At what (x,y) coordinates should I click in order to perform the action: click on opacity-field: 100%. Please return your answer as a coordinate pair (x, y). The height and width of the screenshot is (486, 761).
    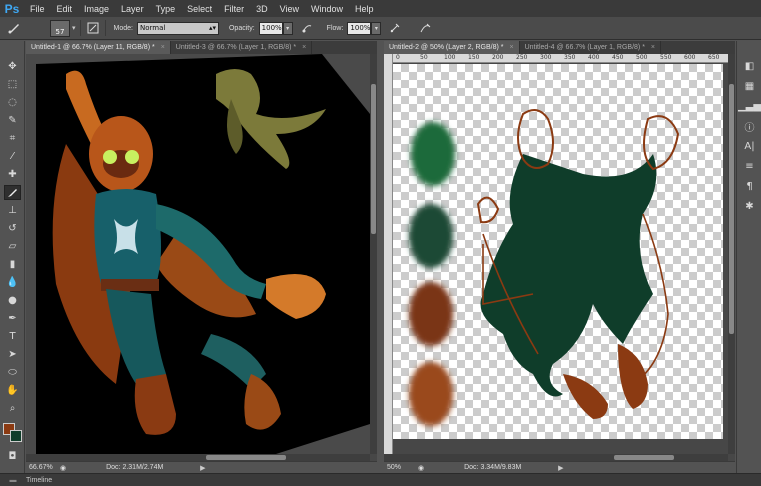
    Looking at the image, I should click on (270, 28).